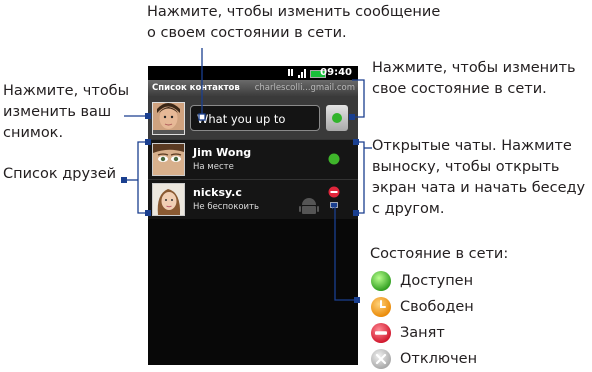 The image size is (592, 372). Describe the element at coordinates (222, 152) in the screenshot. I see `contact-name: Jim Wong` at that location.